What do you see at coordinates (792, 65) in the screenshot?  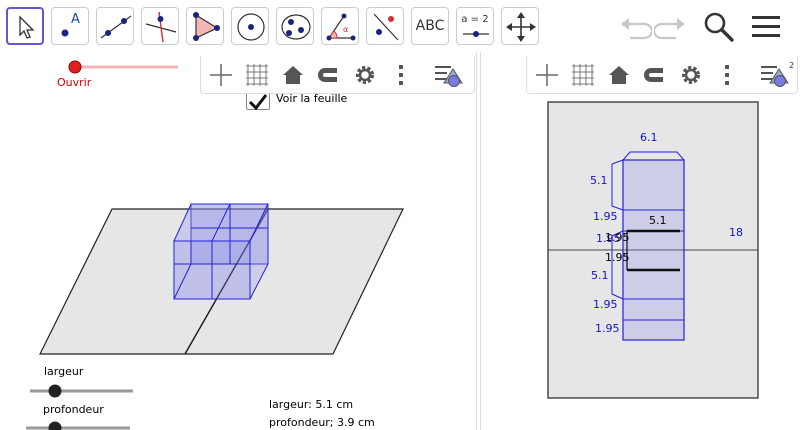 I see `view-number-label: 2` at bounding box center [792, 65].